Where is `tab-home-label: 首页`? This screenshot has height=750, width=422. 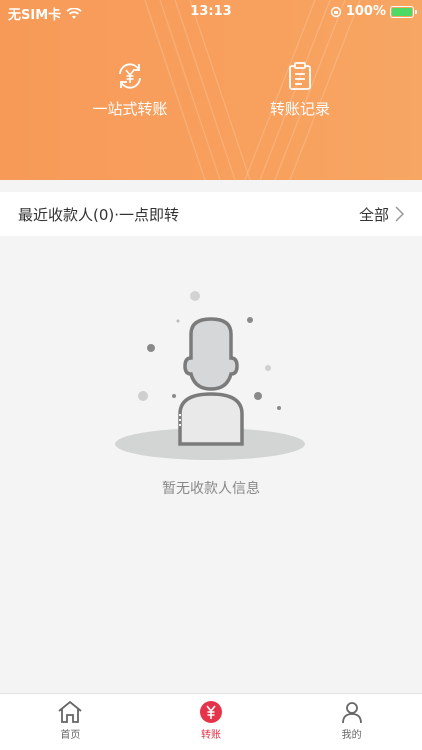
tab-home-label: 首页 is located at coordinates (70, 735).